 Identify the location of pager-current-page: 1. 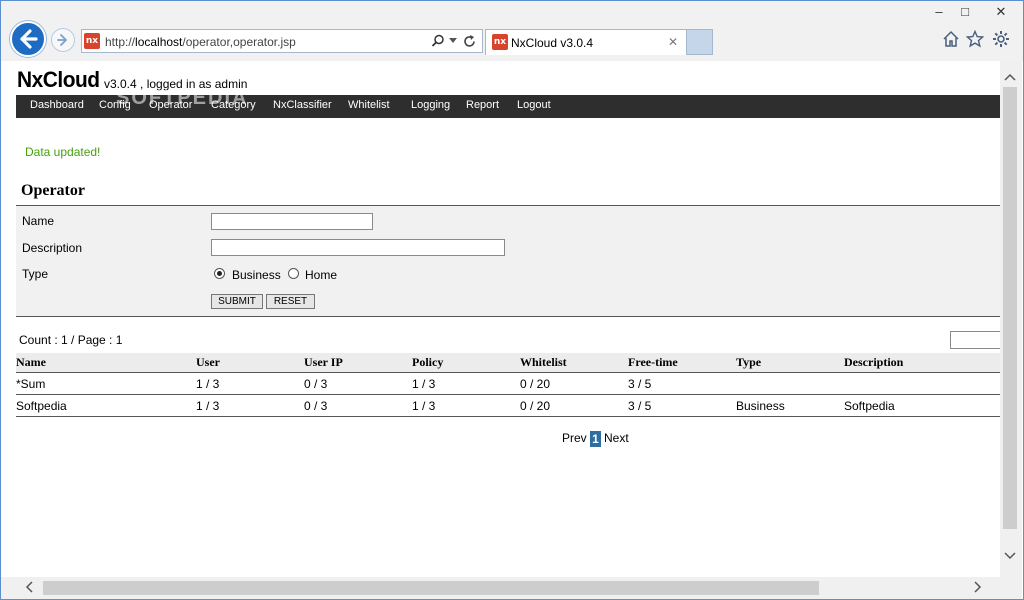
(595, 439).